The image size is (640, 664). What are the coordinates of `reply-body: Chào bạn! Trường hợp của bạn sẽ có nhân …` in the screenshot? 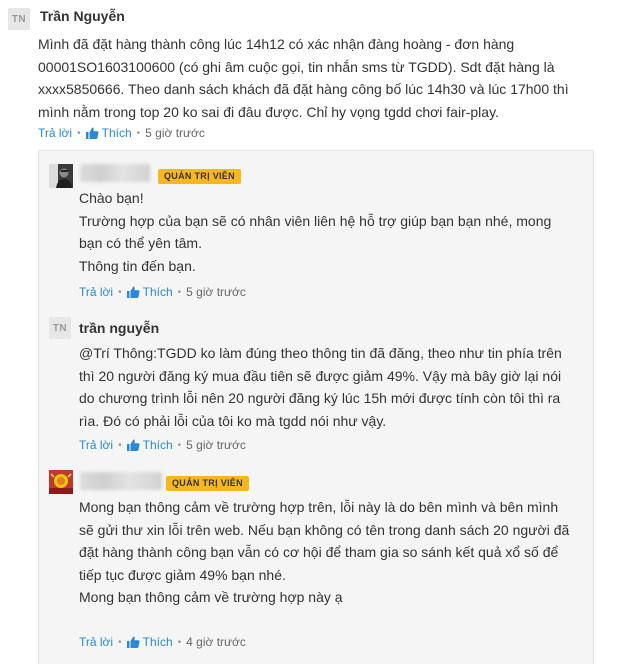 It's located at (315, 232).